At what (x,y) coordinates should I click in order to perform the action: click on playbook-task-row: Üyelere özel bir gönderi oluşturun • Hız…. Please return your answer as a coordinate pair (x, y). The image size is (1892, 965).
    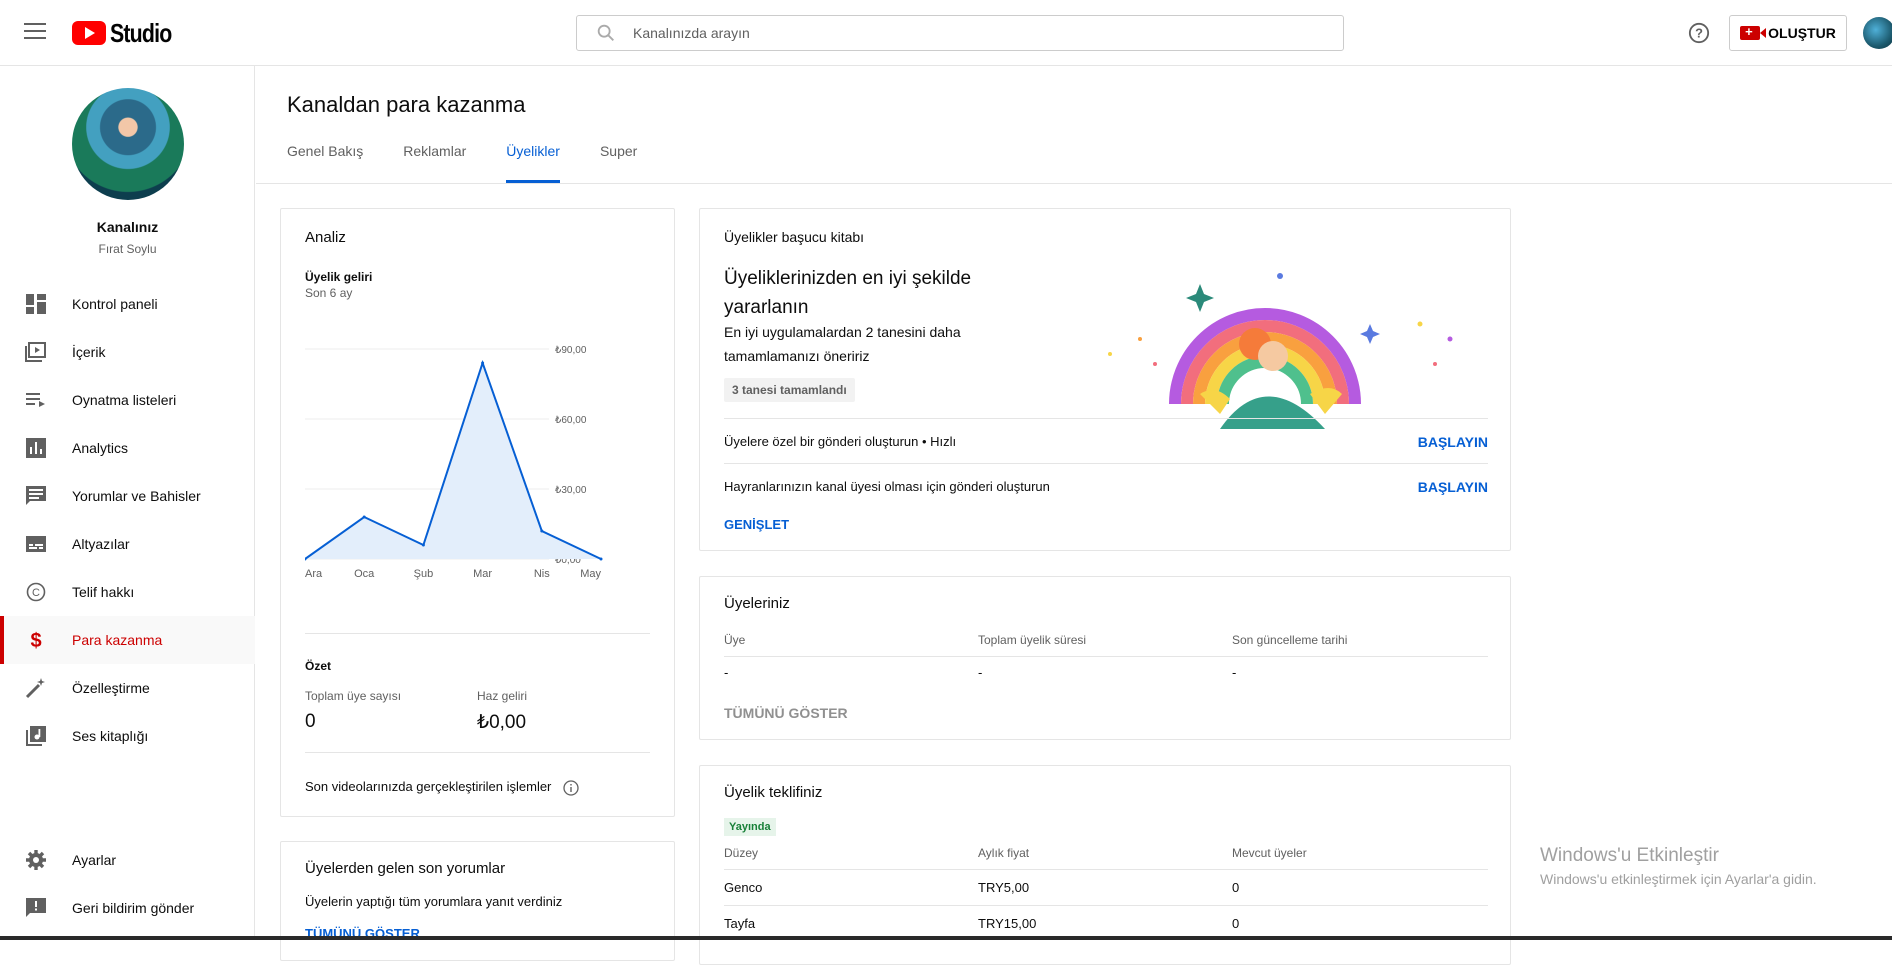
    Looking at the image, I should click on (1106, 441).